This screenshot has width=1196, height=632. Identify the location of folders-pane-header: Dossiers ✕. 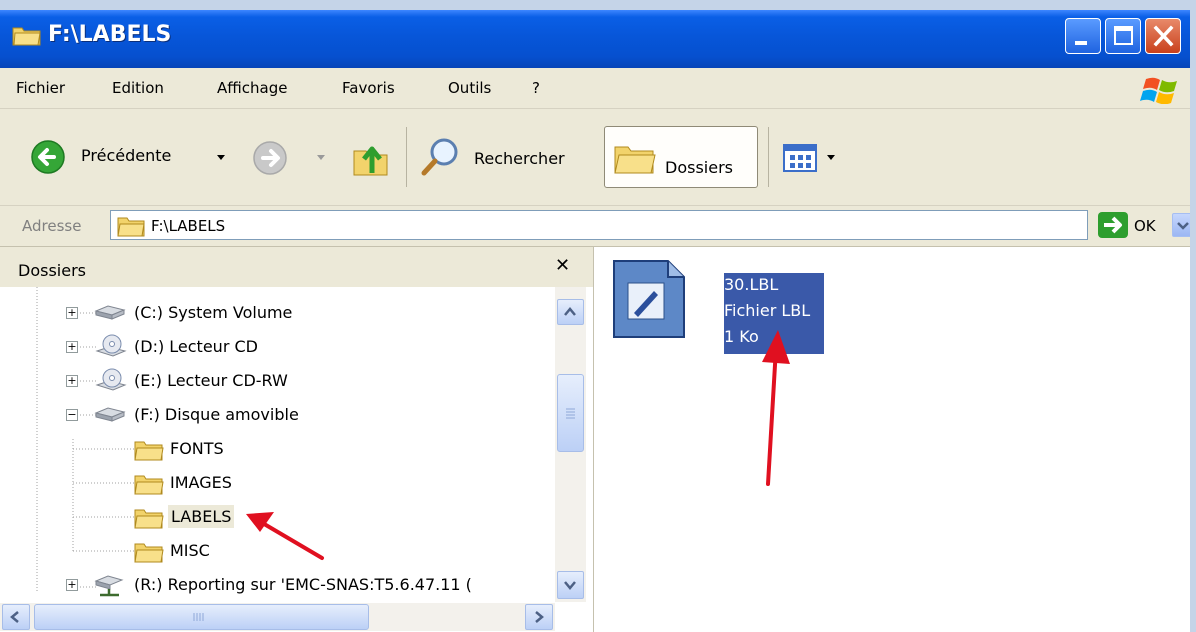
(296, 267).